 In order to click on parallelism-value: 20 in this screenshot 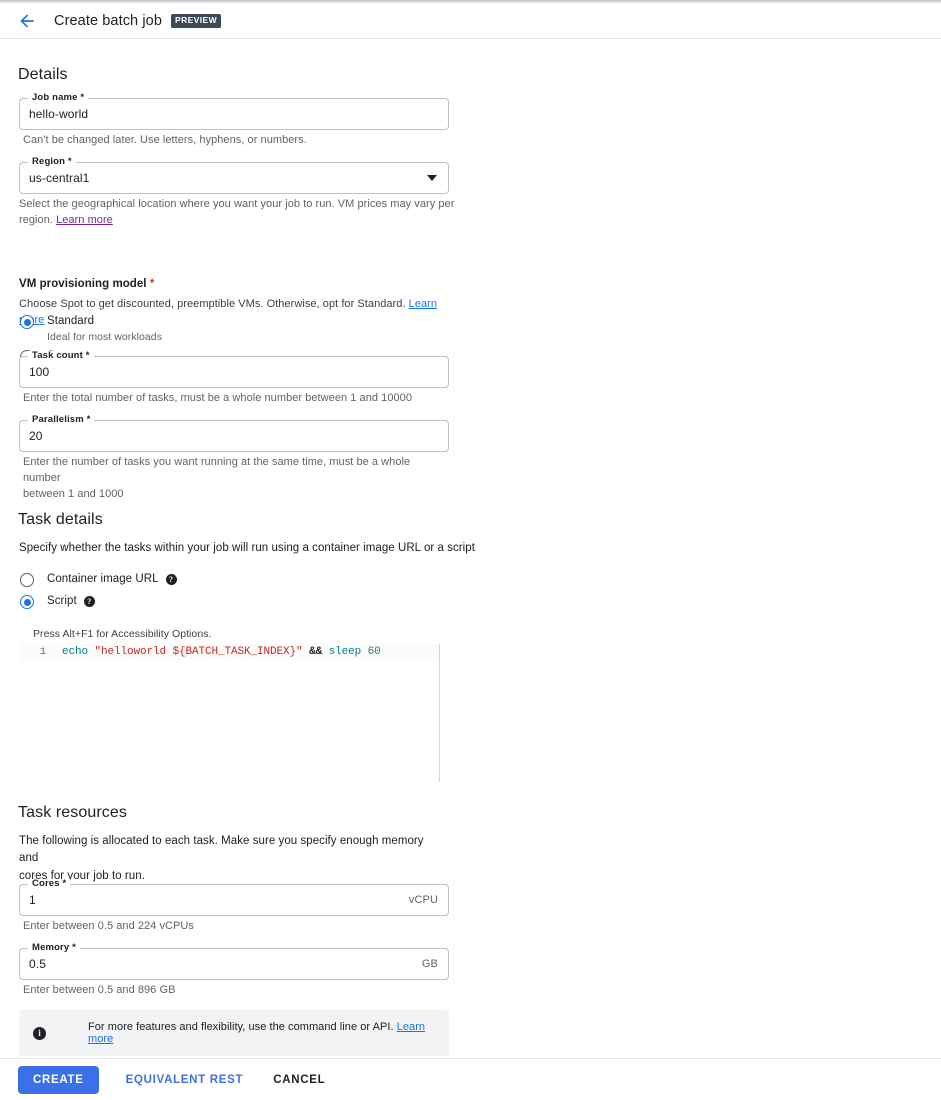, I will do `click(36, 436)`.